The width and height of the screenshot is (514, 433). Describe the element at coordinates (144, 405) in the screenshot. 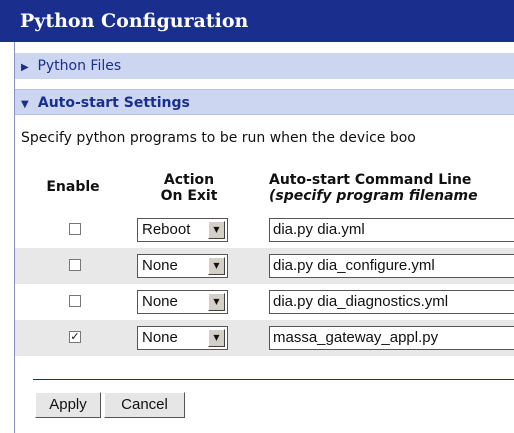

I see `cancel-button: Cancel` at that location.